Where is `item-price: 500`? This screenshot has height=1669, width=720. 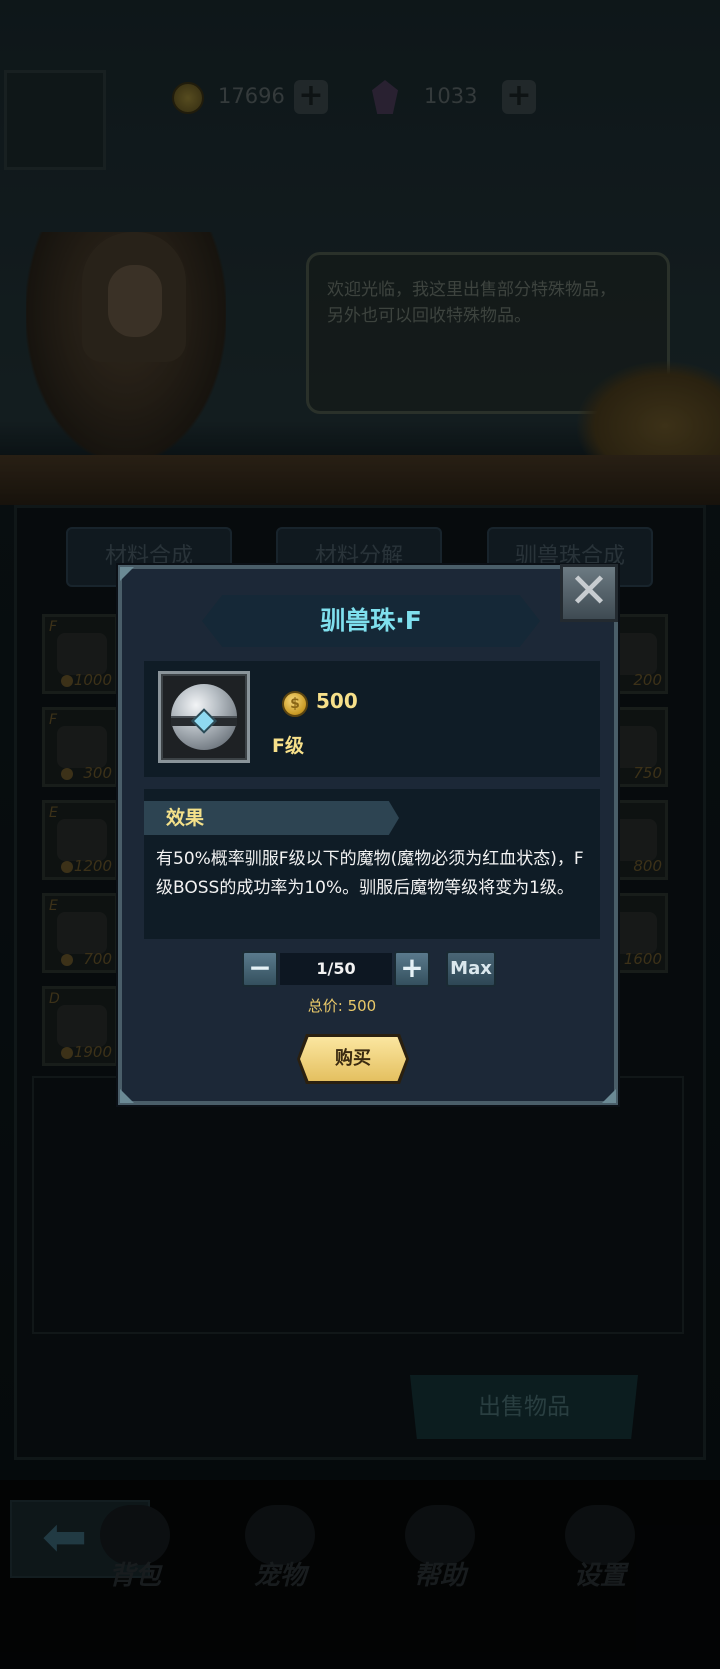 item-price: 500 is located at coordinates (337, 701).